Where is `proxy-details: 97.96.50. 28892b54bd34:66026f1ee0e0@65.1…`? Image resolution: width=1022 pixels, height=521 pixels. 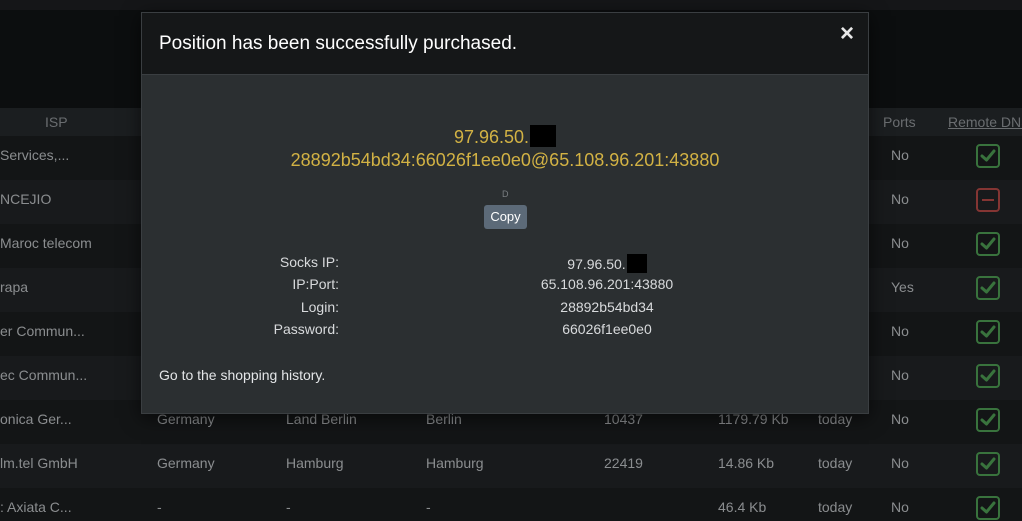 proxy-details: 97.96.50. 28892b54bd34:66026f1ee0e0@65.1… is located at coordinates (505, 148).